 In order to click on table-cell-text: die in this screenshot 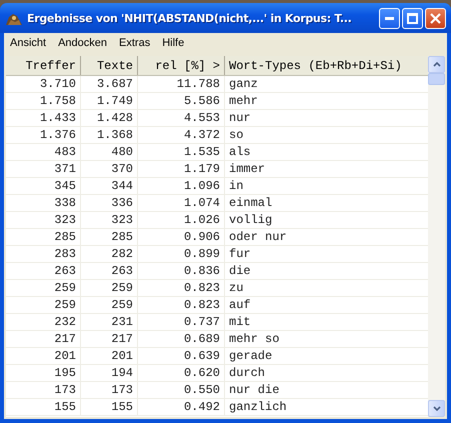, I will do `click(240, 271)`.